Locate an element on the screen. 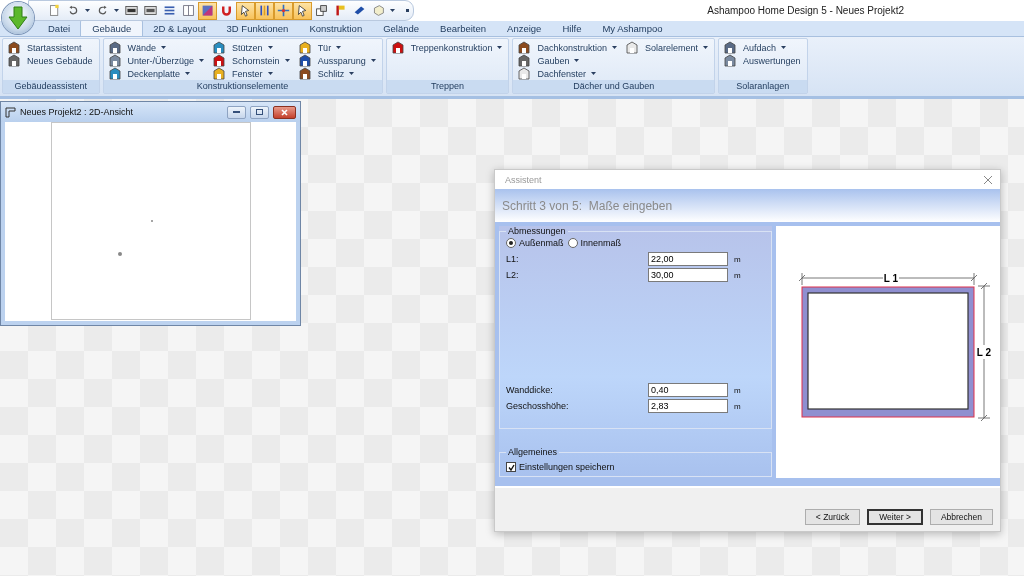 This screenshot has height=576, width=1024. ribbon-button: Gauben is located at coordinates (567, 60).